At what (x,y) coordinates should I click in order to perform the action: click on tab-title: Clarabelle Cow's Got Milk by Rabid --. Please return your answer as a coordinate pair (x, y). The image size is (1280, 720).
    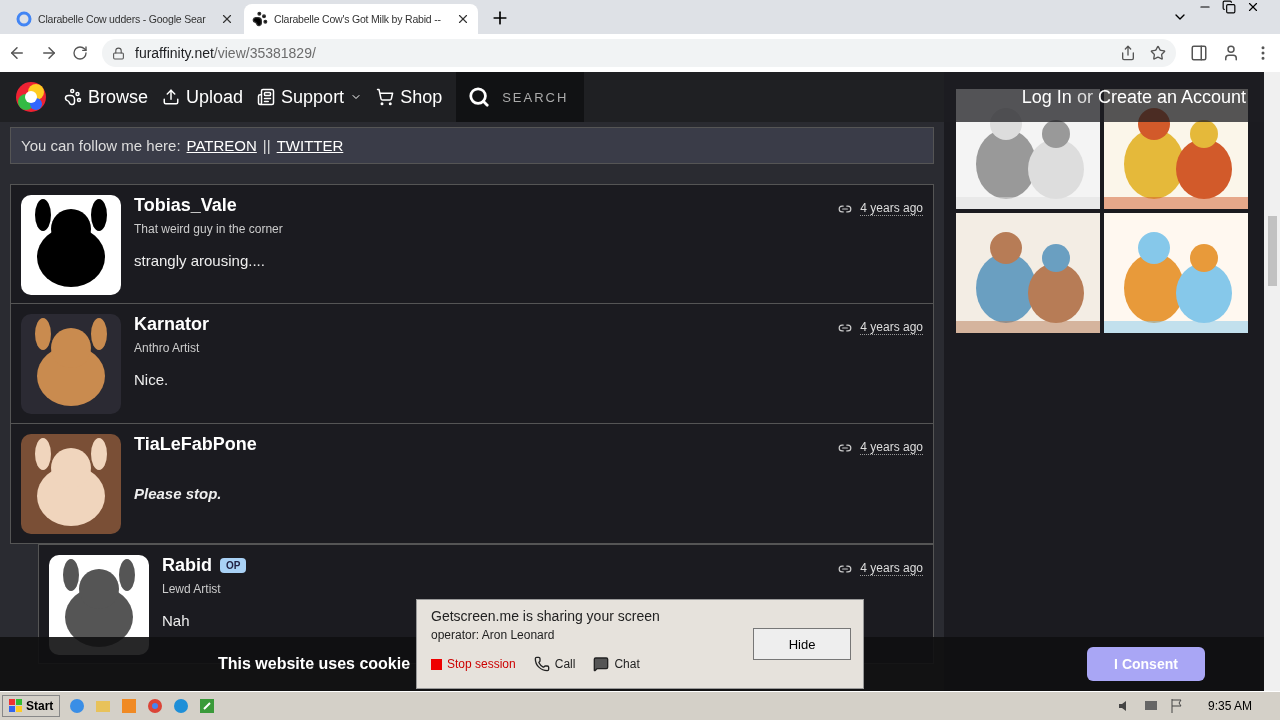
    Looking at the image, I should click on (358, 19).